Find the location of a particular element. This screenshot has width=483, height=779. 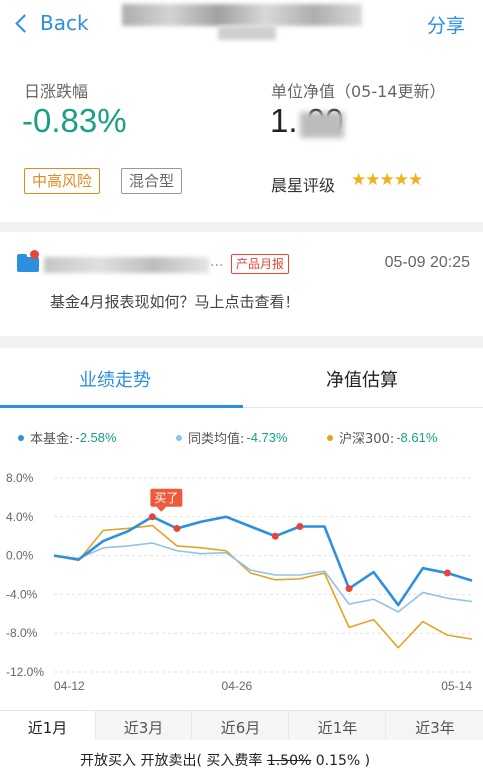

notice-time: 05-09 20:25 is located at coordinates (427, 262).